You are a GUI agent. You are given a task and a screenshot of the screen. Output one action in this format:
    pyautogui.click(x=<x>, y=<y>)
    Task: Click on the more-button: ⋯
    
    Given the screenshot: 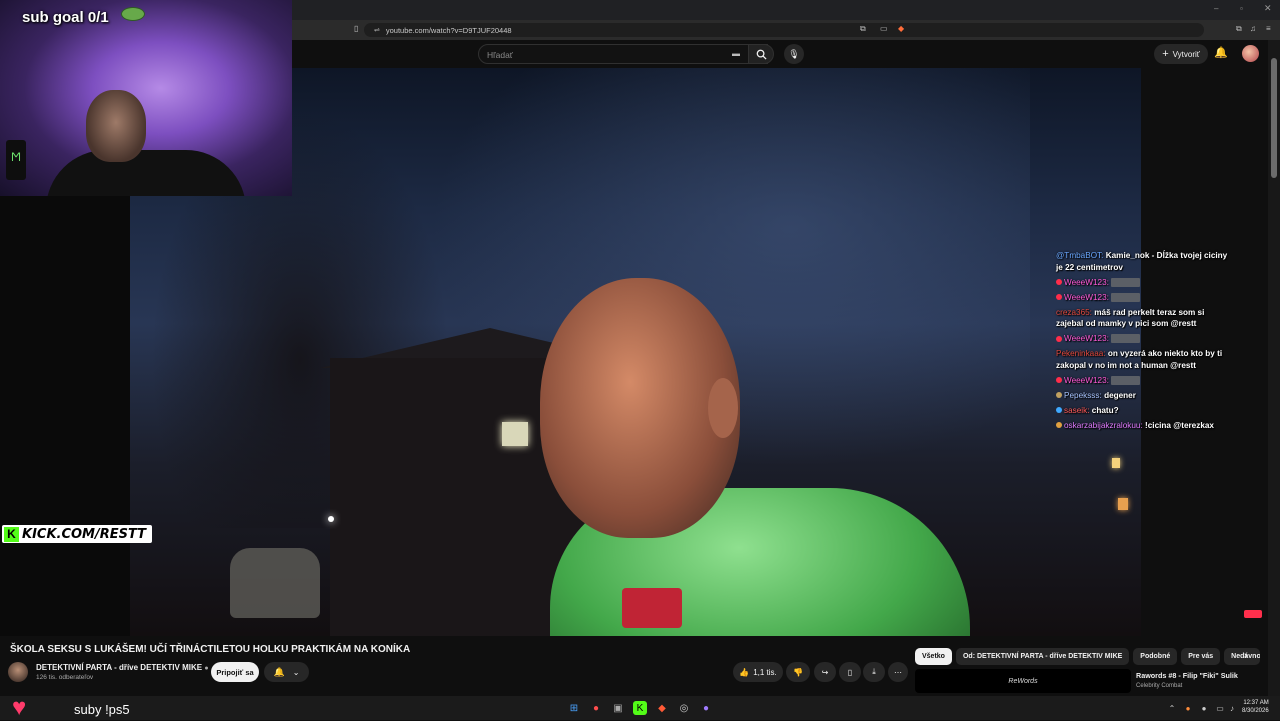 What is the action you would take?
    pyautogui.click(x=898, y=672)
    